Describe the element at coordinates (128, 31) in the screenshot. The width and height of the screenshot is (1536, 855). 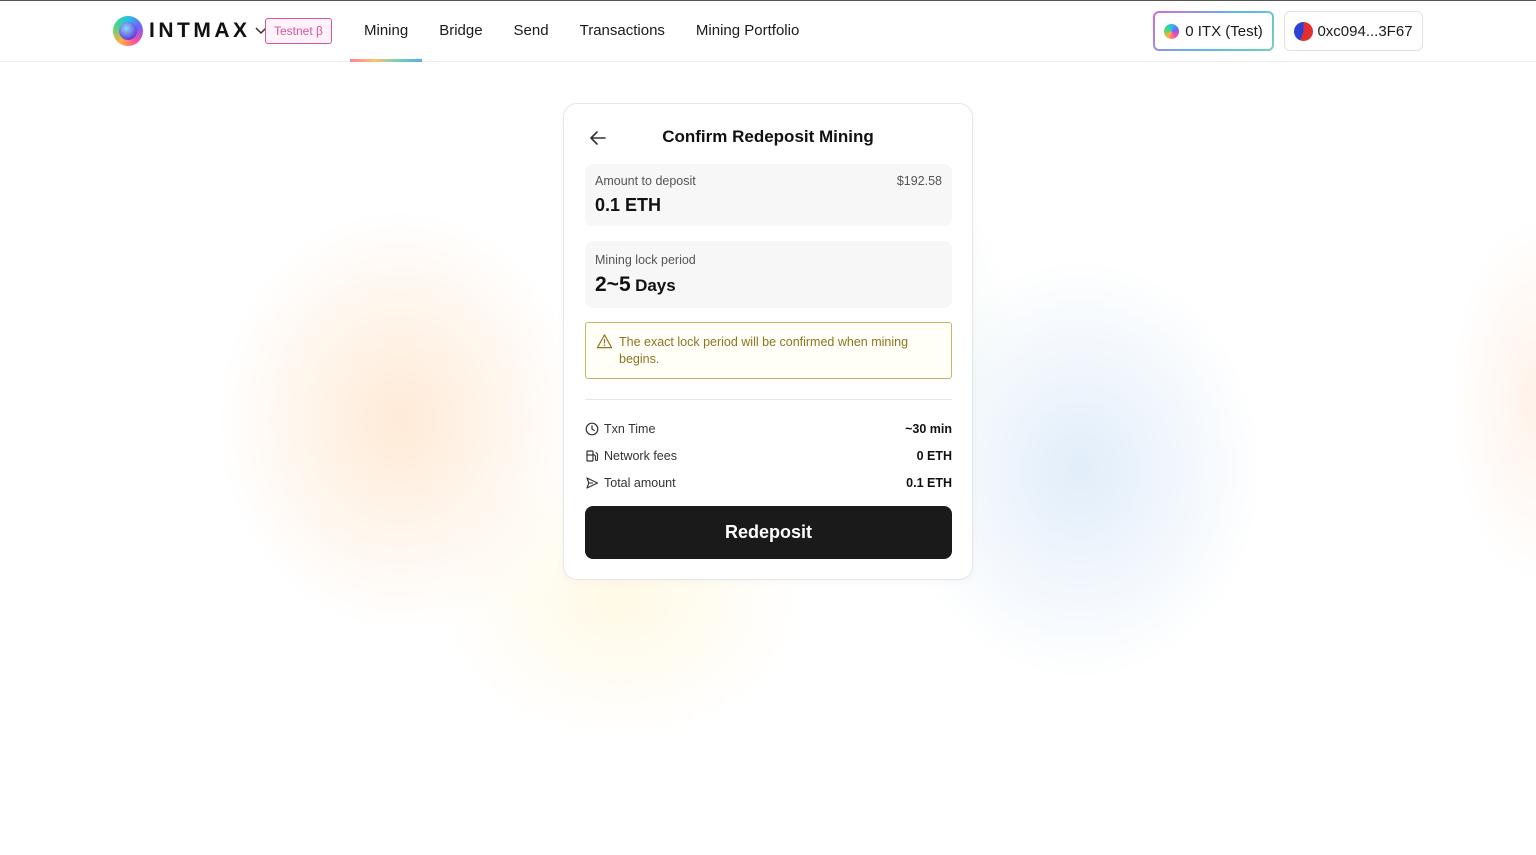
I see `intmax-logo-icon` at that location.